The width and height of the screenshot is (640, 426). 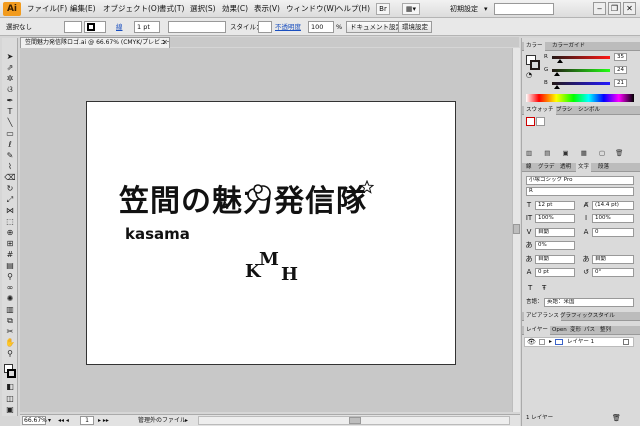 I want to click on preferences-button: 環境設定, so click(x=415, y=27).